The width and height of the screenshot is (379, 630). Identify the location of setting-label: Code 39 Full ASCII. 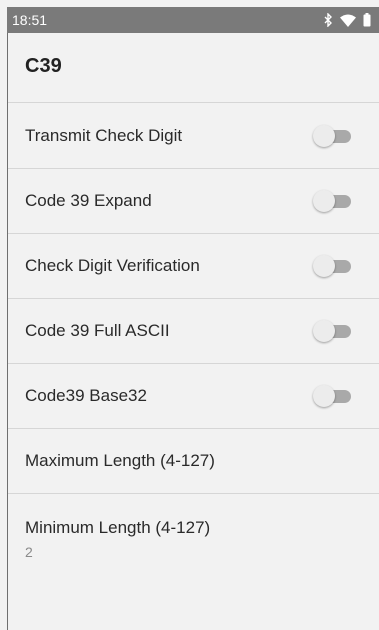
(97, 330).